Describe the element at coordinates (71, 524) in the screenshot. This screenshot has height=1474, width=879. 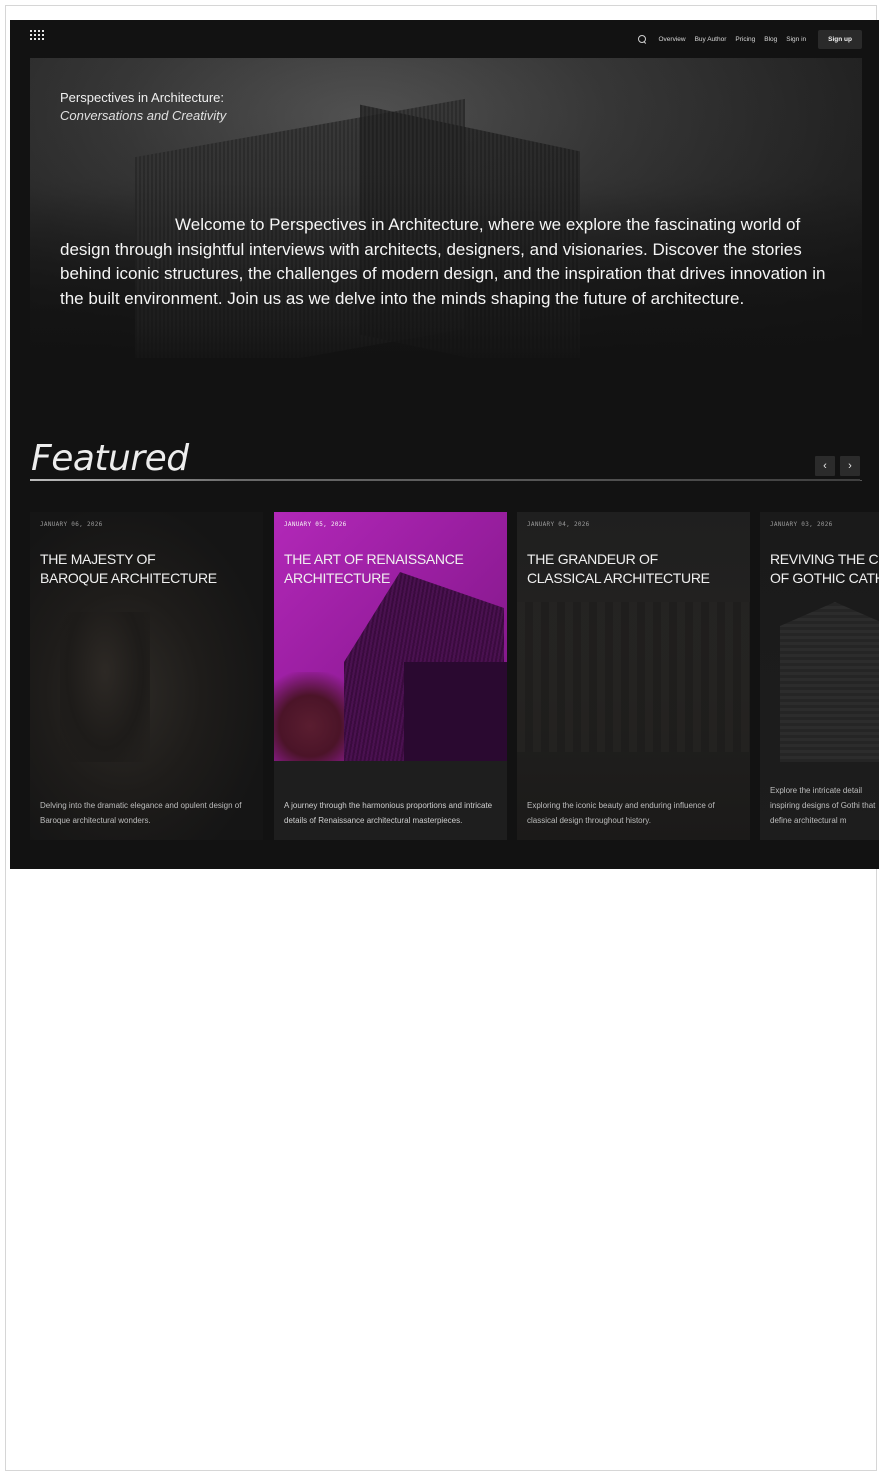
I see `card-date: JANUARY 06, 2026` at that location.